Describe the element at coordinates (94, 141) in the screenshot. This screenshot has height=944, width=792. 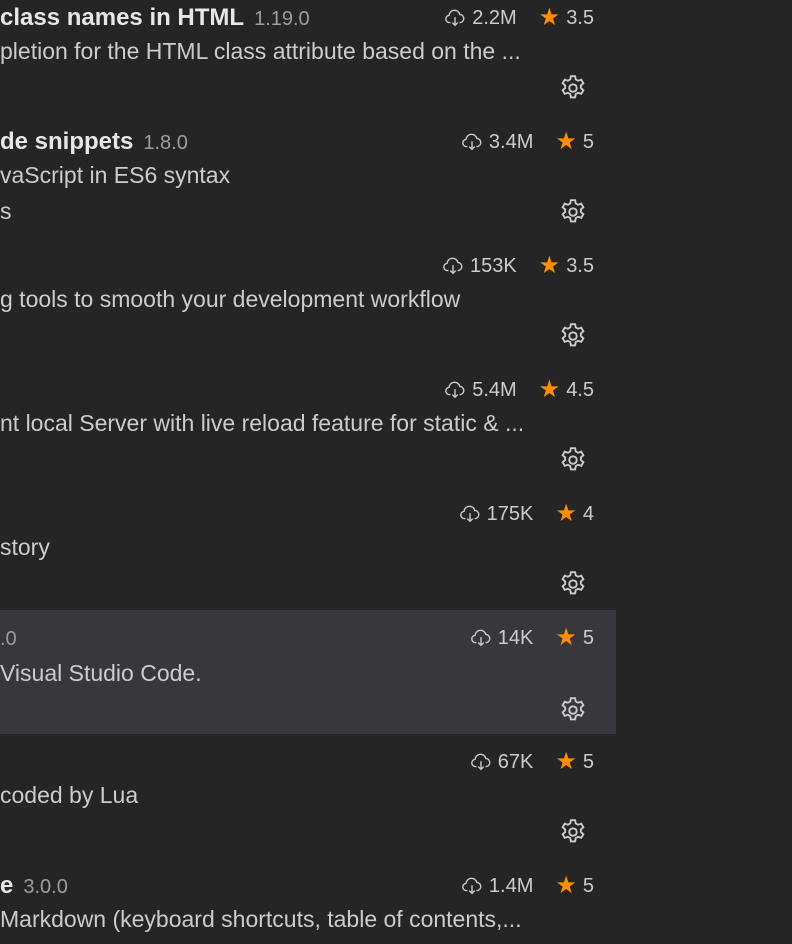
I see `extension-name: de snippets 1.8.0` at that location.